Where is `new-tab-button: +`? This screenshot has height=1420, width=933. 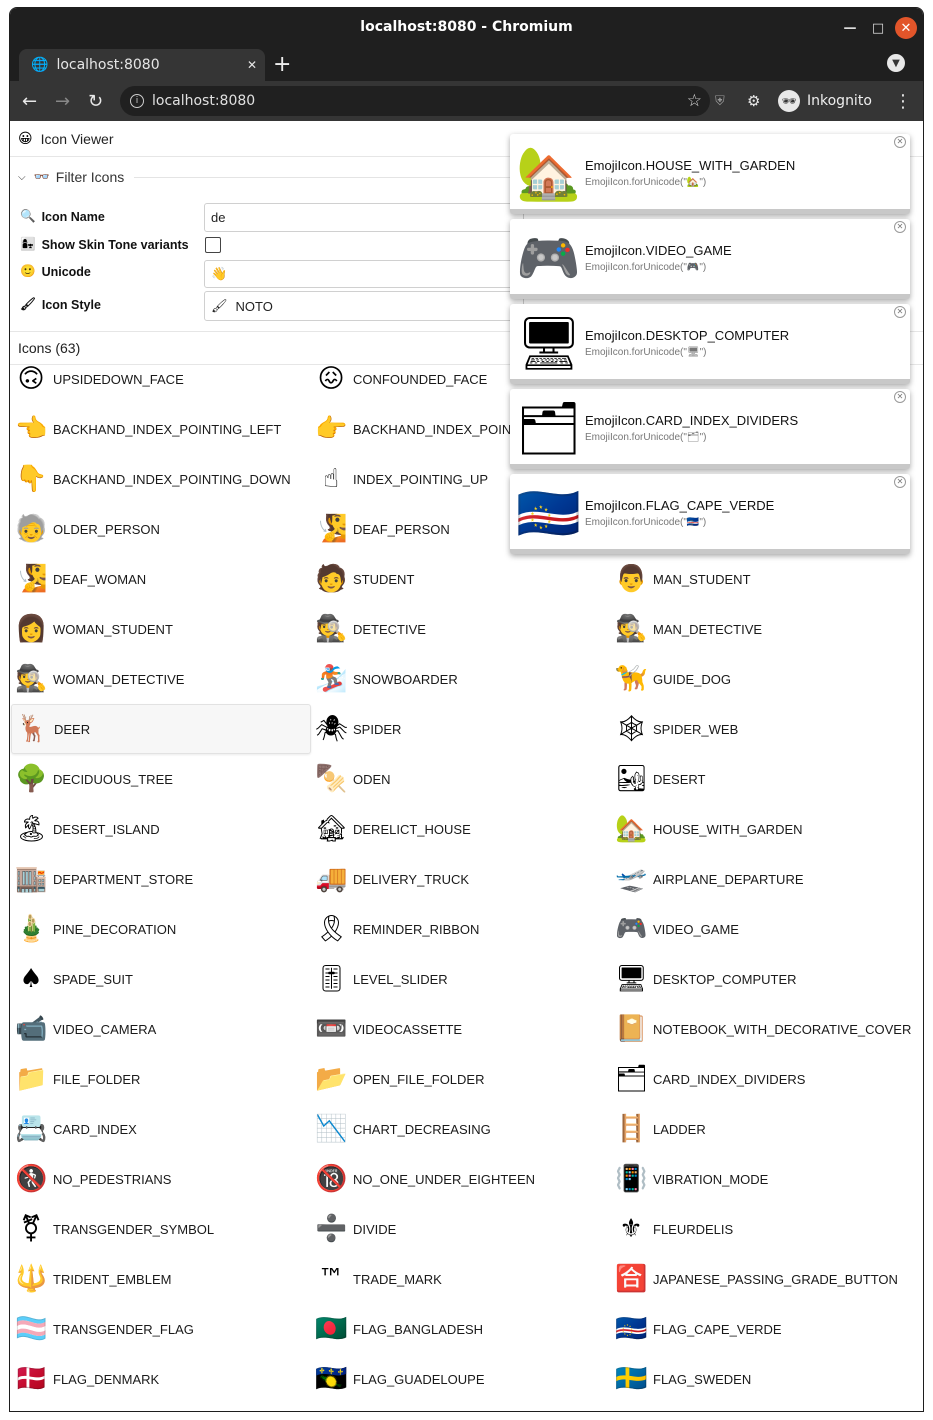
new-tab-button: + is located at coordinates (282, 64).